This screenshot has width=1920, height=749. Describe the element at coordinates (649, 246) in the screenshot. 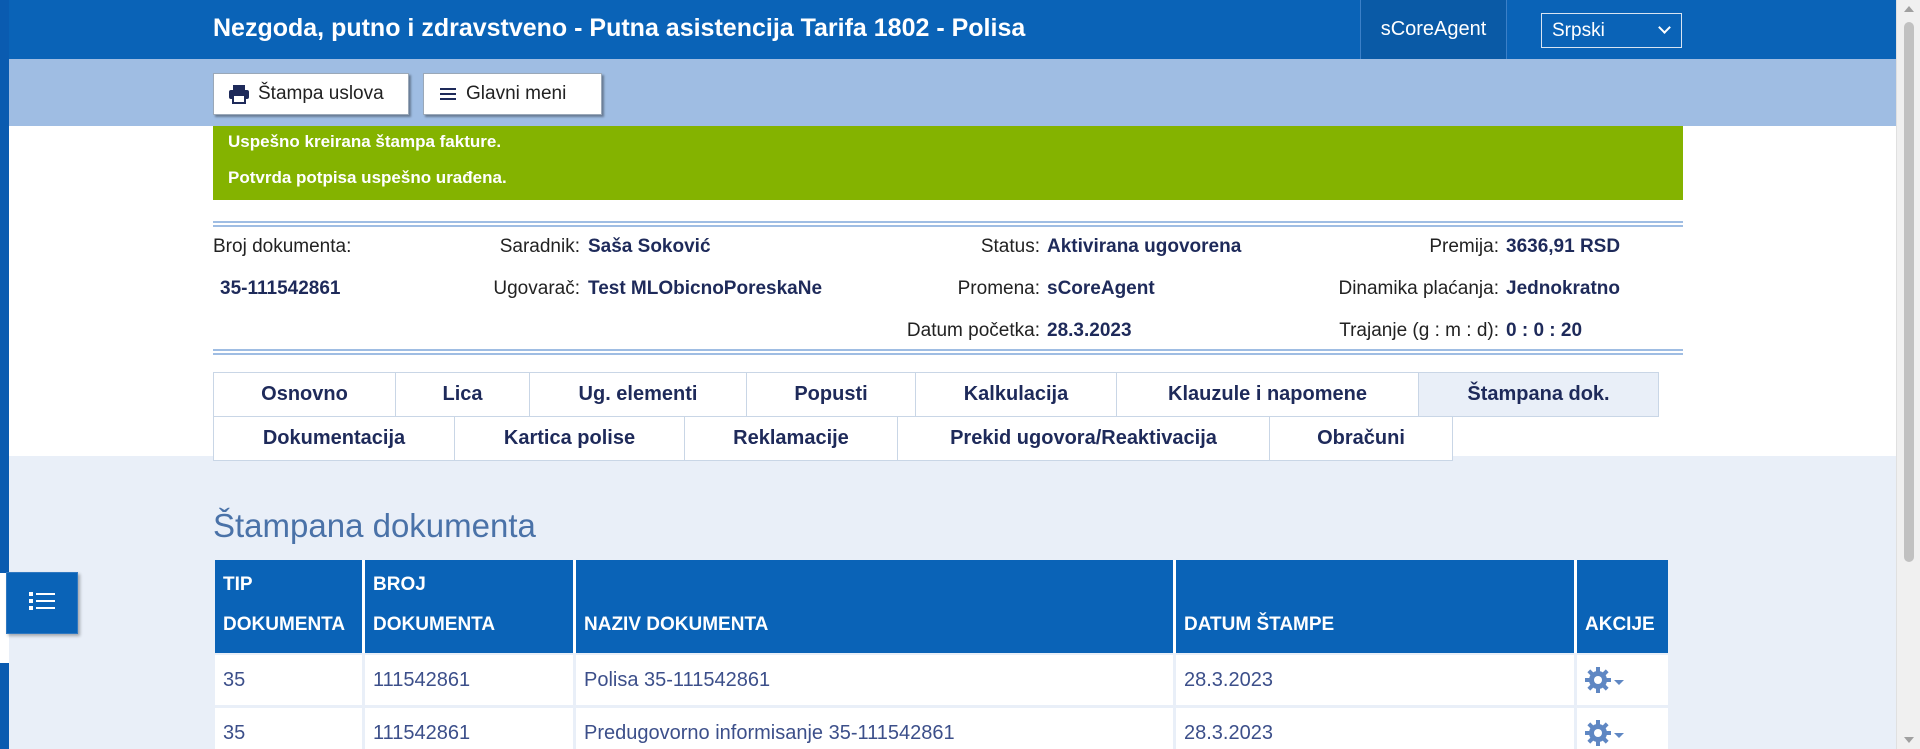

I see `associate-value: Saša Soković` at that location.